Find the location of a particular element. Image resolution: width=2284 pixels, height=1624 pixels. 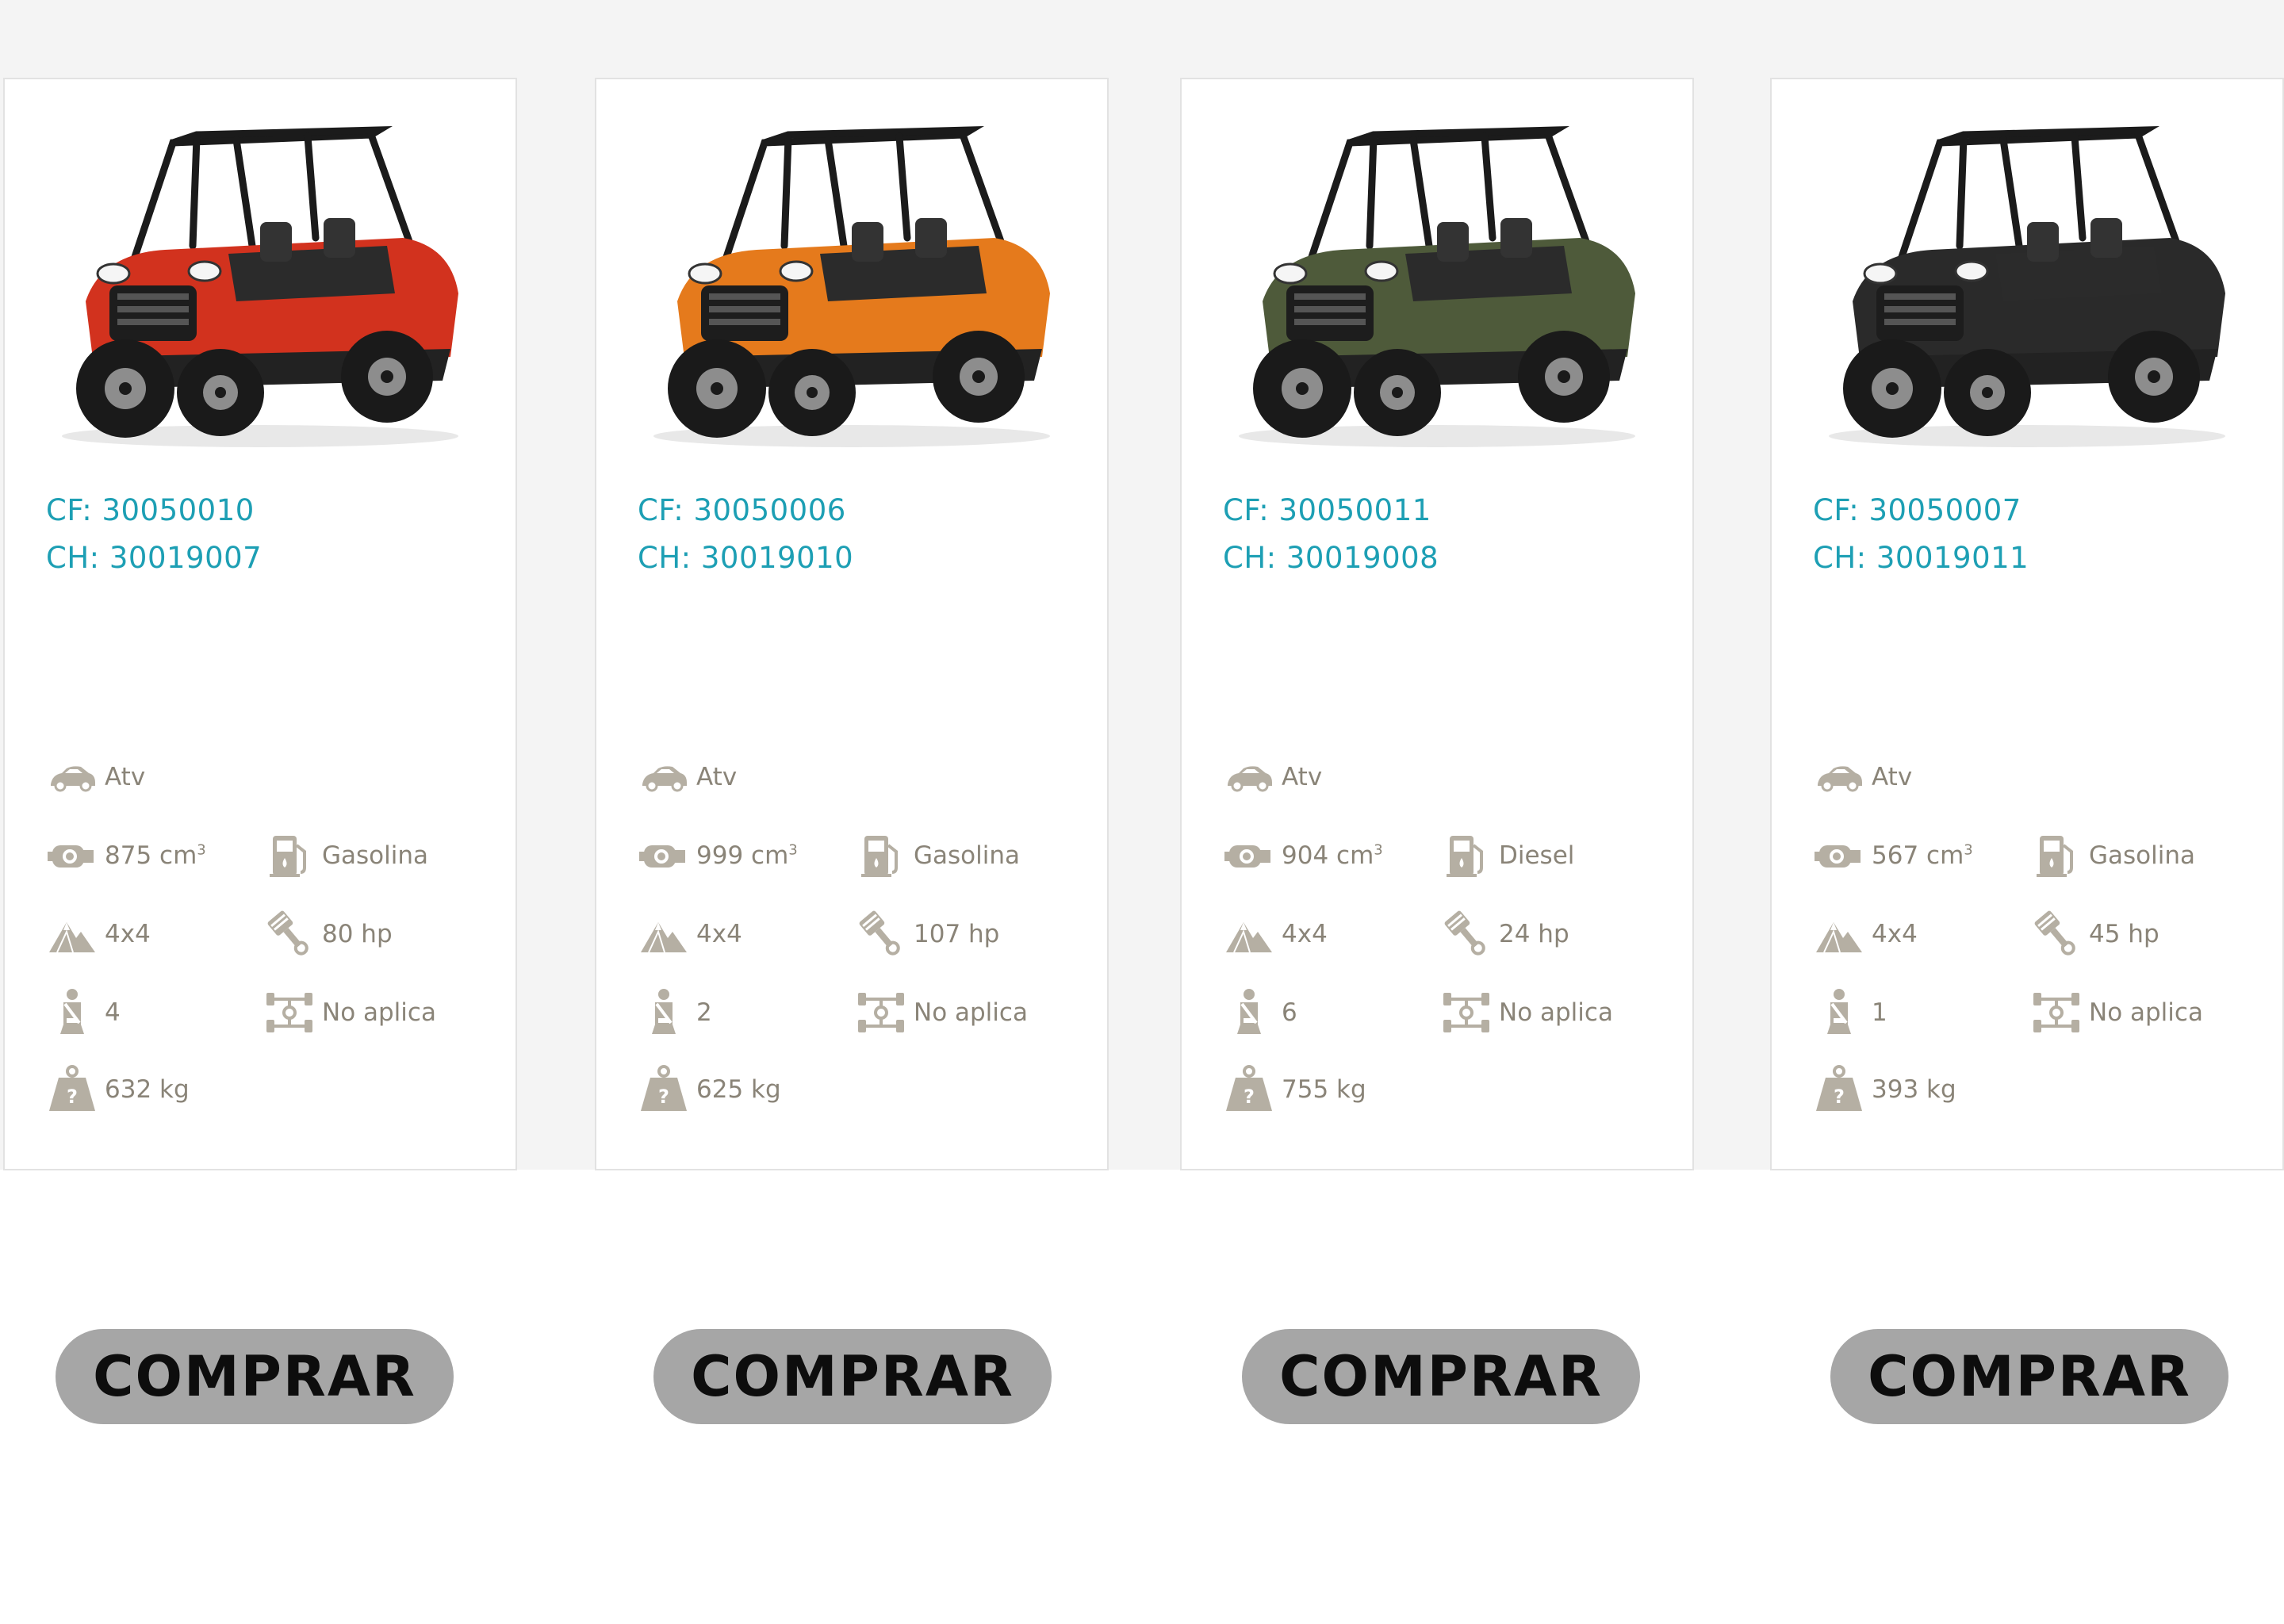

spec-power: 45 hp is located at coordinates (2094, 934).